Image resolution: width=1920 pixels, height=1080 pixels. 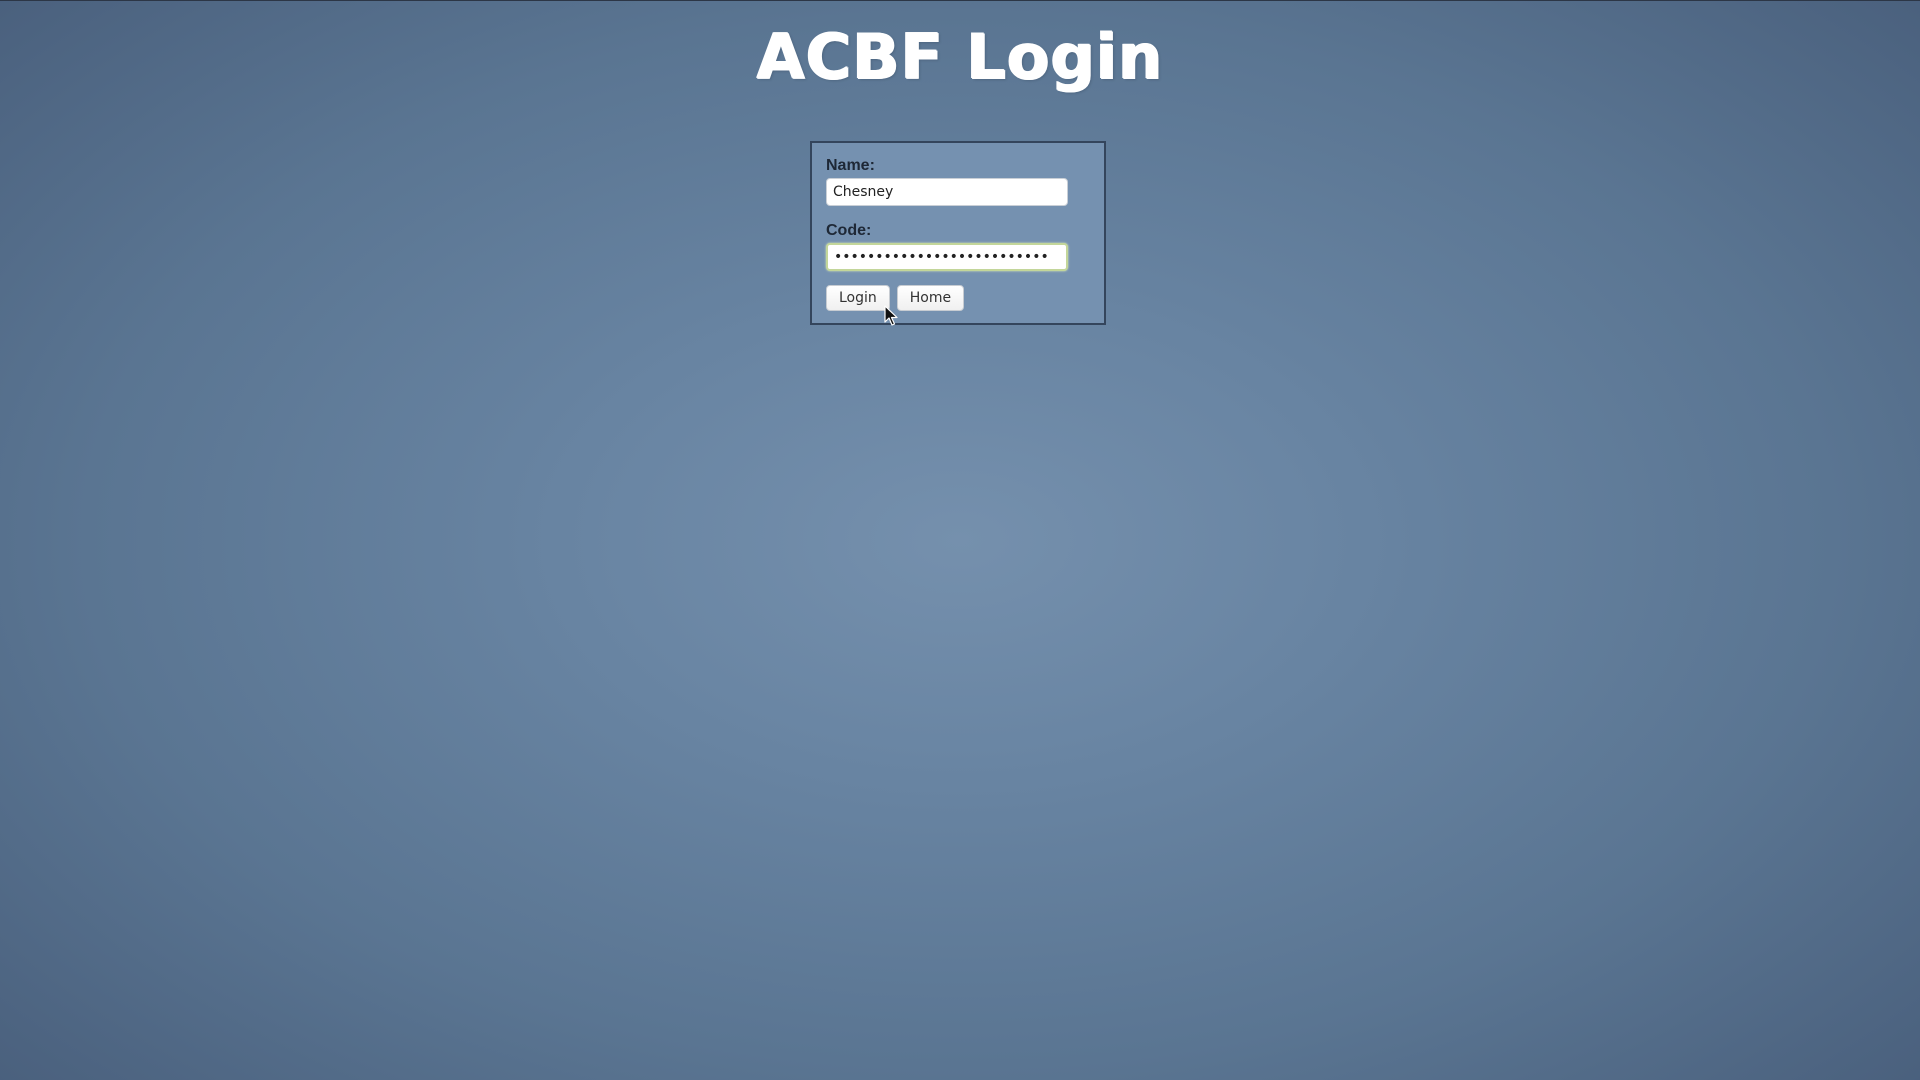 I want to click on name-input, so click(x=947, y=192).